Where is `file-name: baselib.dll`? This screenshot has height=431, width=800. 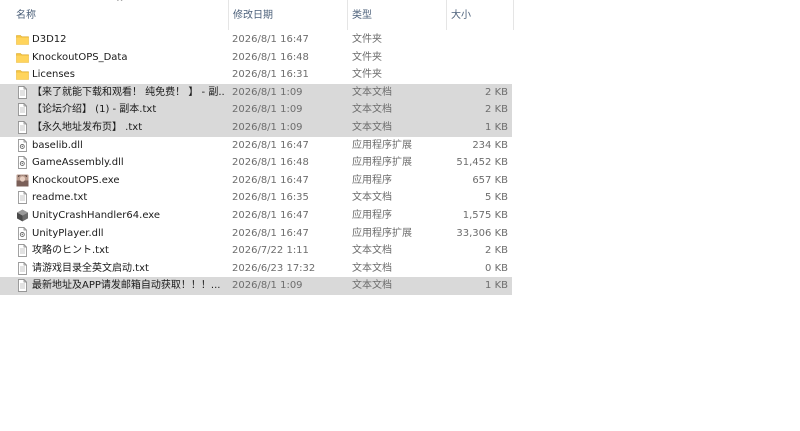
file-name: baselib.dll is located at coordinates (57, 145).